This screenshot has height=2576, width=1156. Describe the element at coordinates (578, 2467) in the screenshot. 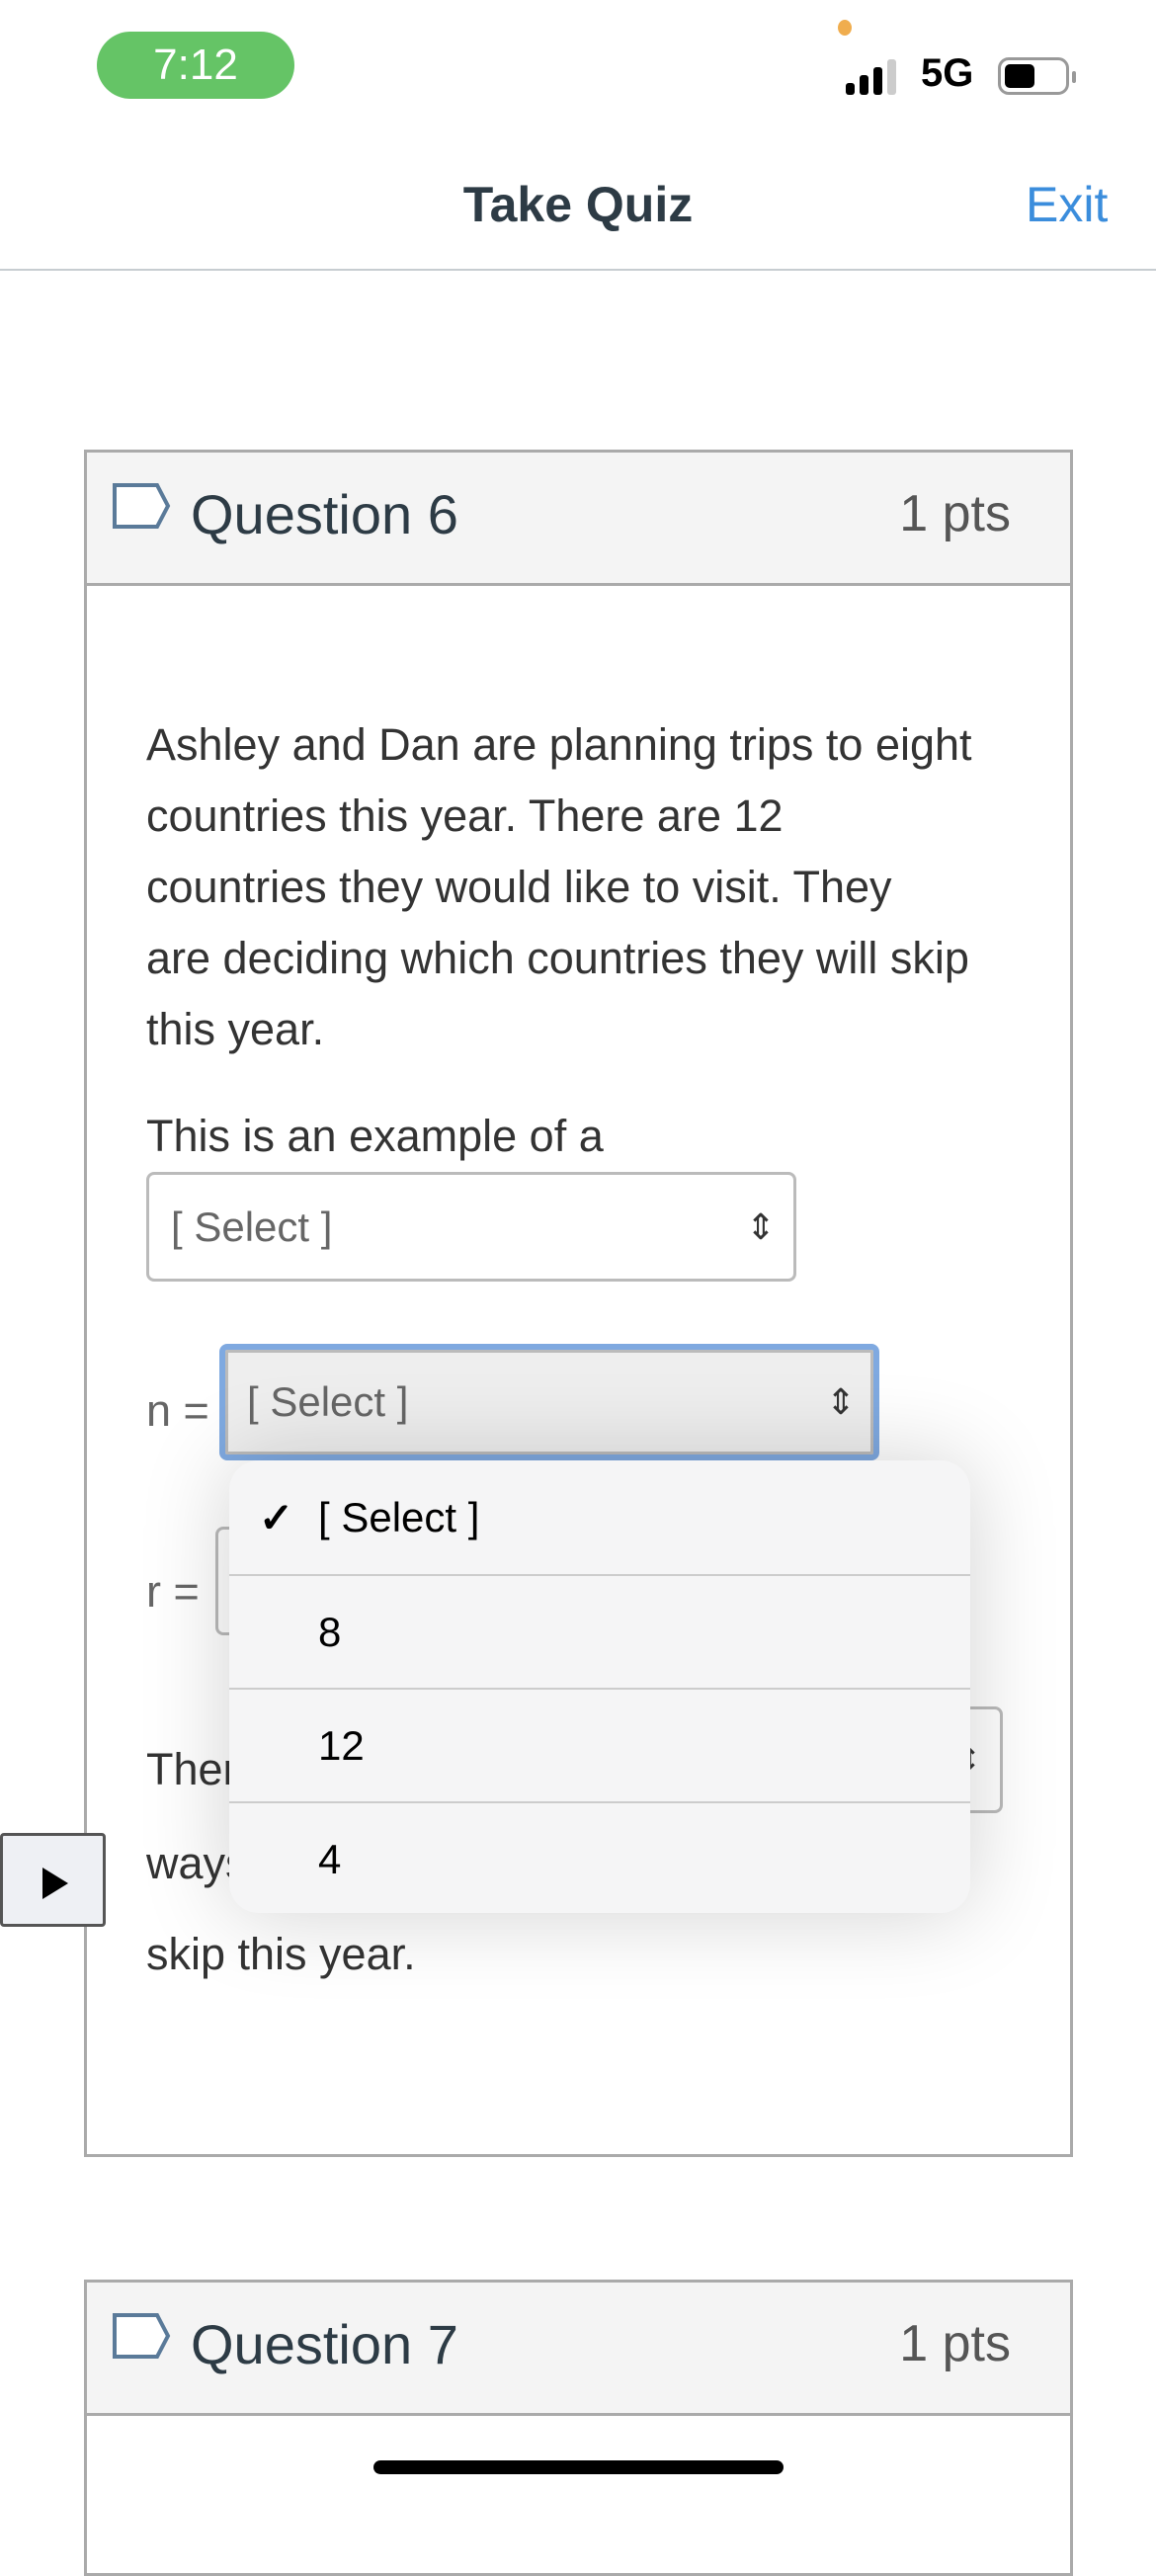

I see `home-indicator` at that location.